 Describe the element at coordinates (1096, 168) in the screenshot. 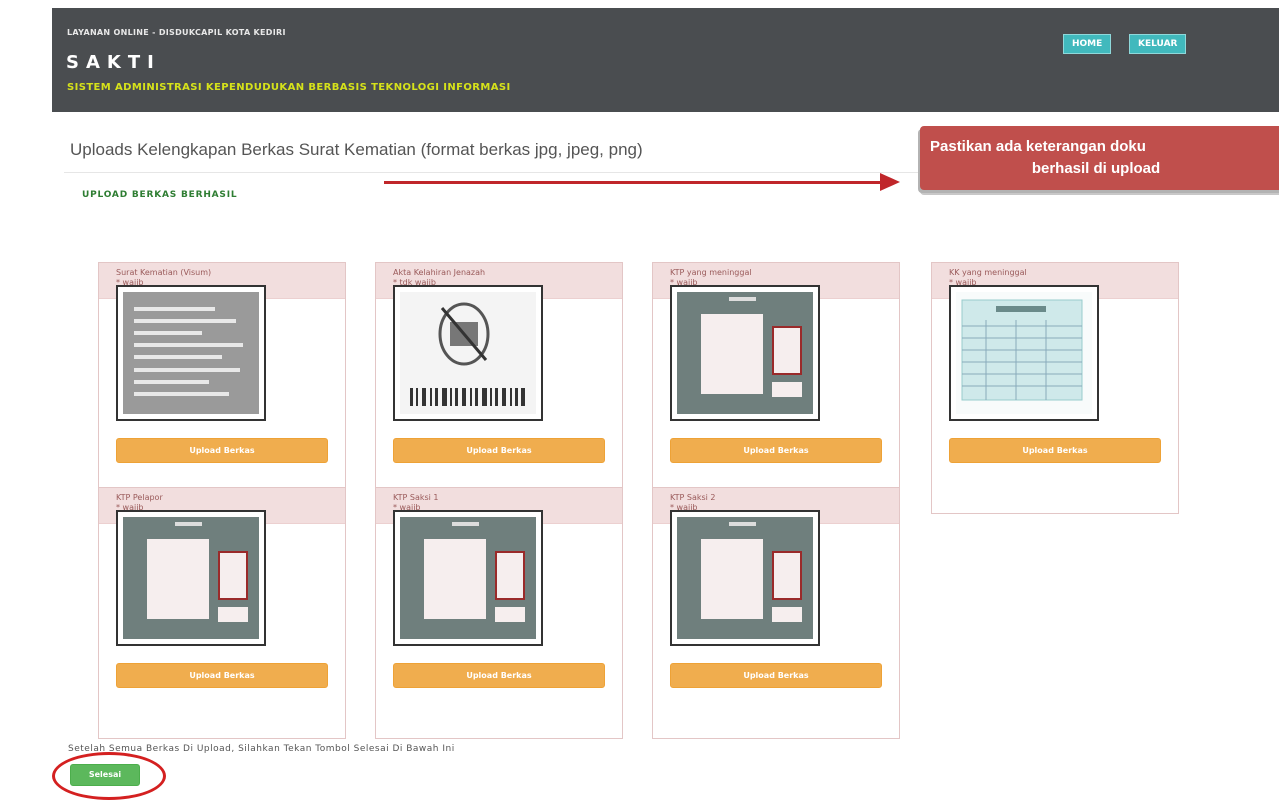

I see `callout-line-2: berhasil di upload` at that location.